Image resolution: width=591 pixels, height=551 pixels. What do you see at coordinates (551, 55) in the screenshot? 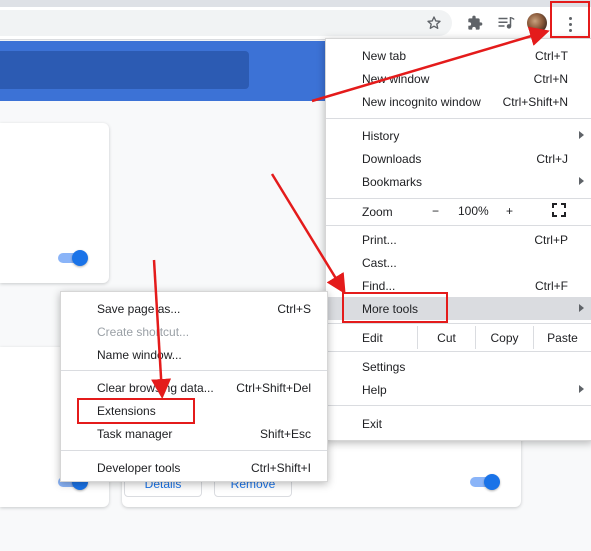
I see `menu-shortcut: Ctrl+T` at bounding box center [551, 55].